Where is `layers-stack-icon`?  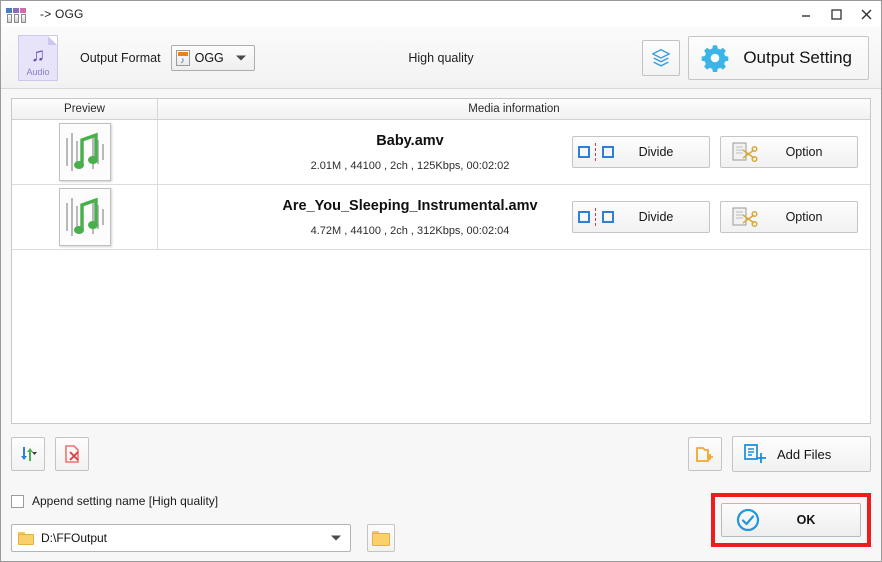
layers-stack-icon is located at coordinates (661, 57).